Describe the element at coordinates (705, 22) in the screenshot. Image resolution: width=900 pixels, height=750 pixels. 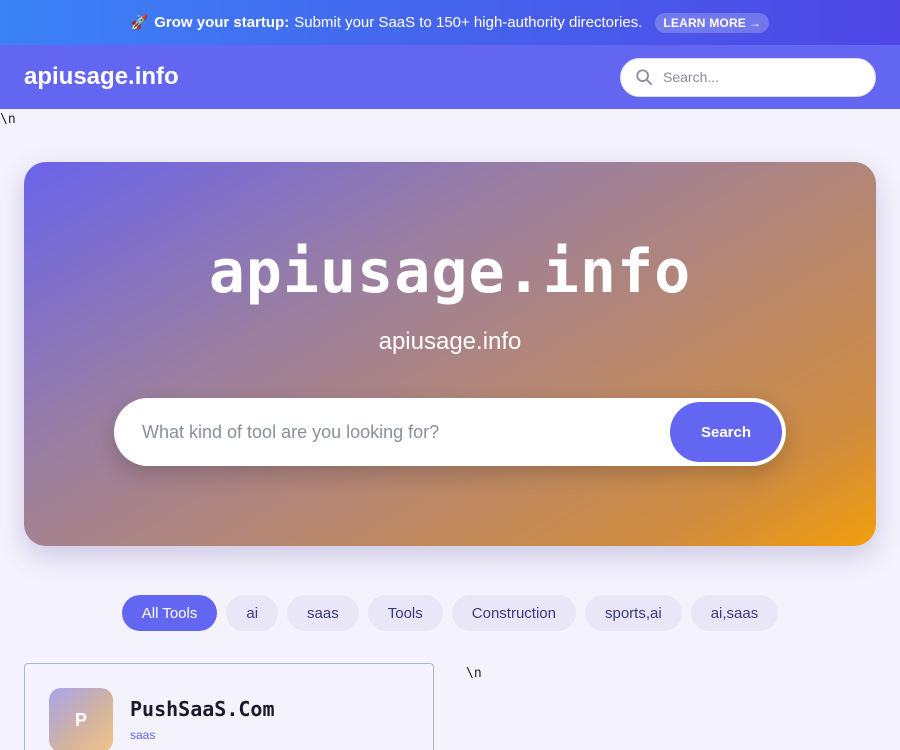
I see `learn-more-label: LEARN MORE` at that location.